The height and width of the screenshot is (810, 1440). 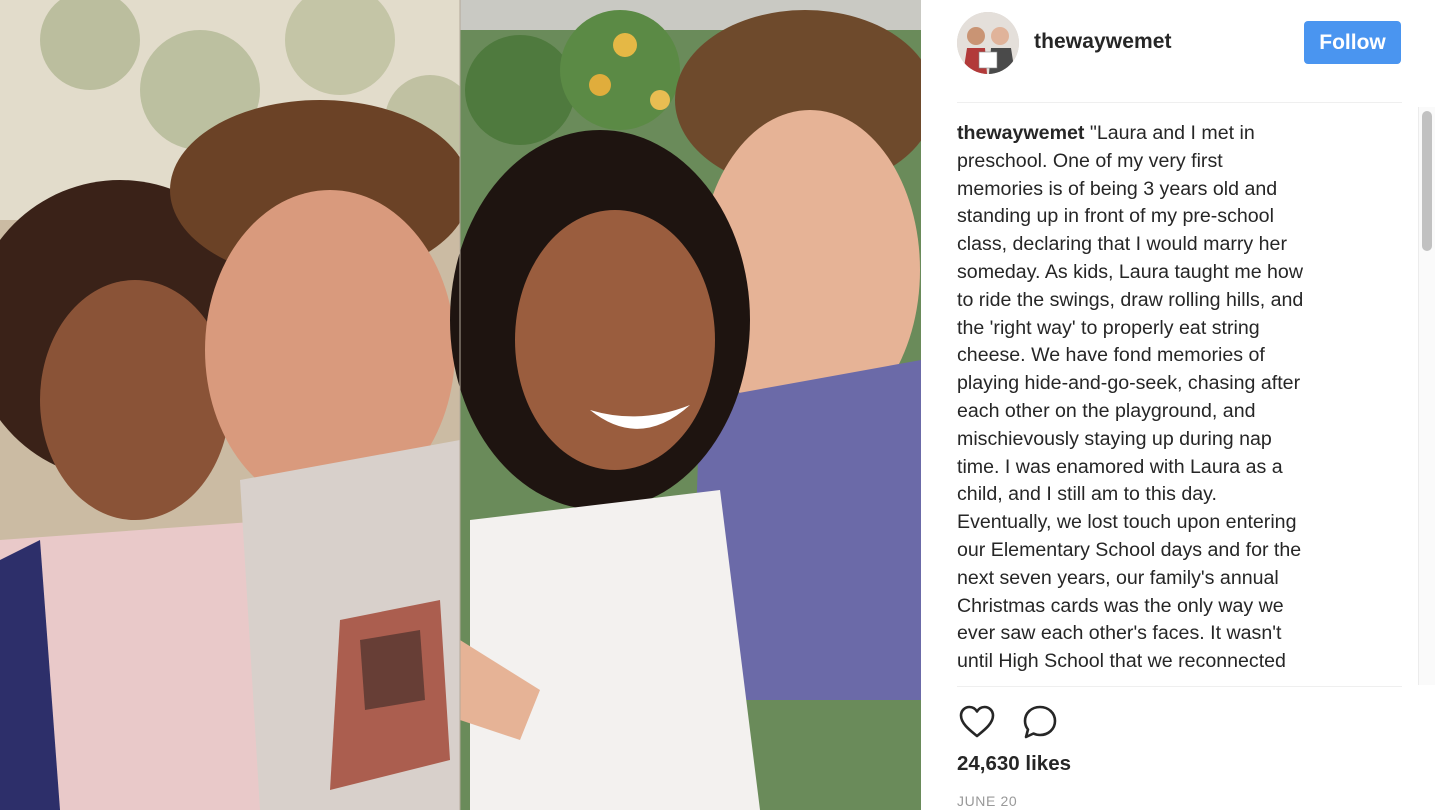 What do you see at coordinates (987, 801) in the screenshot?
I see `post-date: JUNE 20` at bounding box center [987, 801].